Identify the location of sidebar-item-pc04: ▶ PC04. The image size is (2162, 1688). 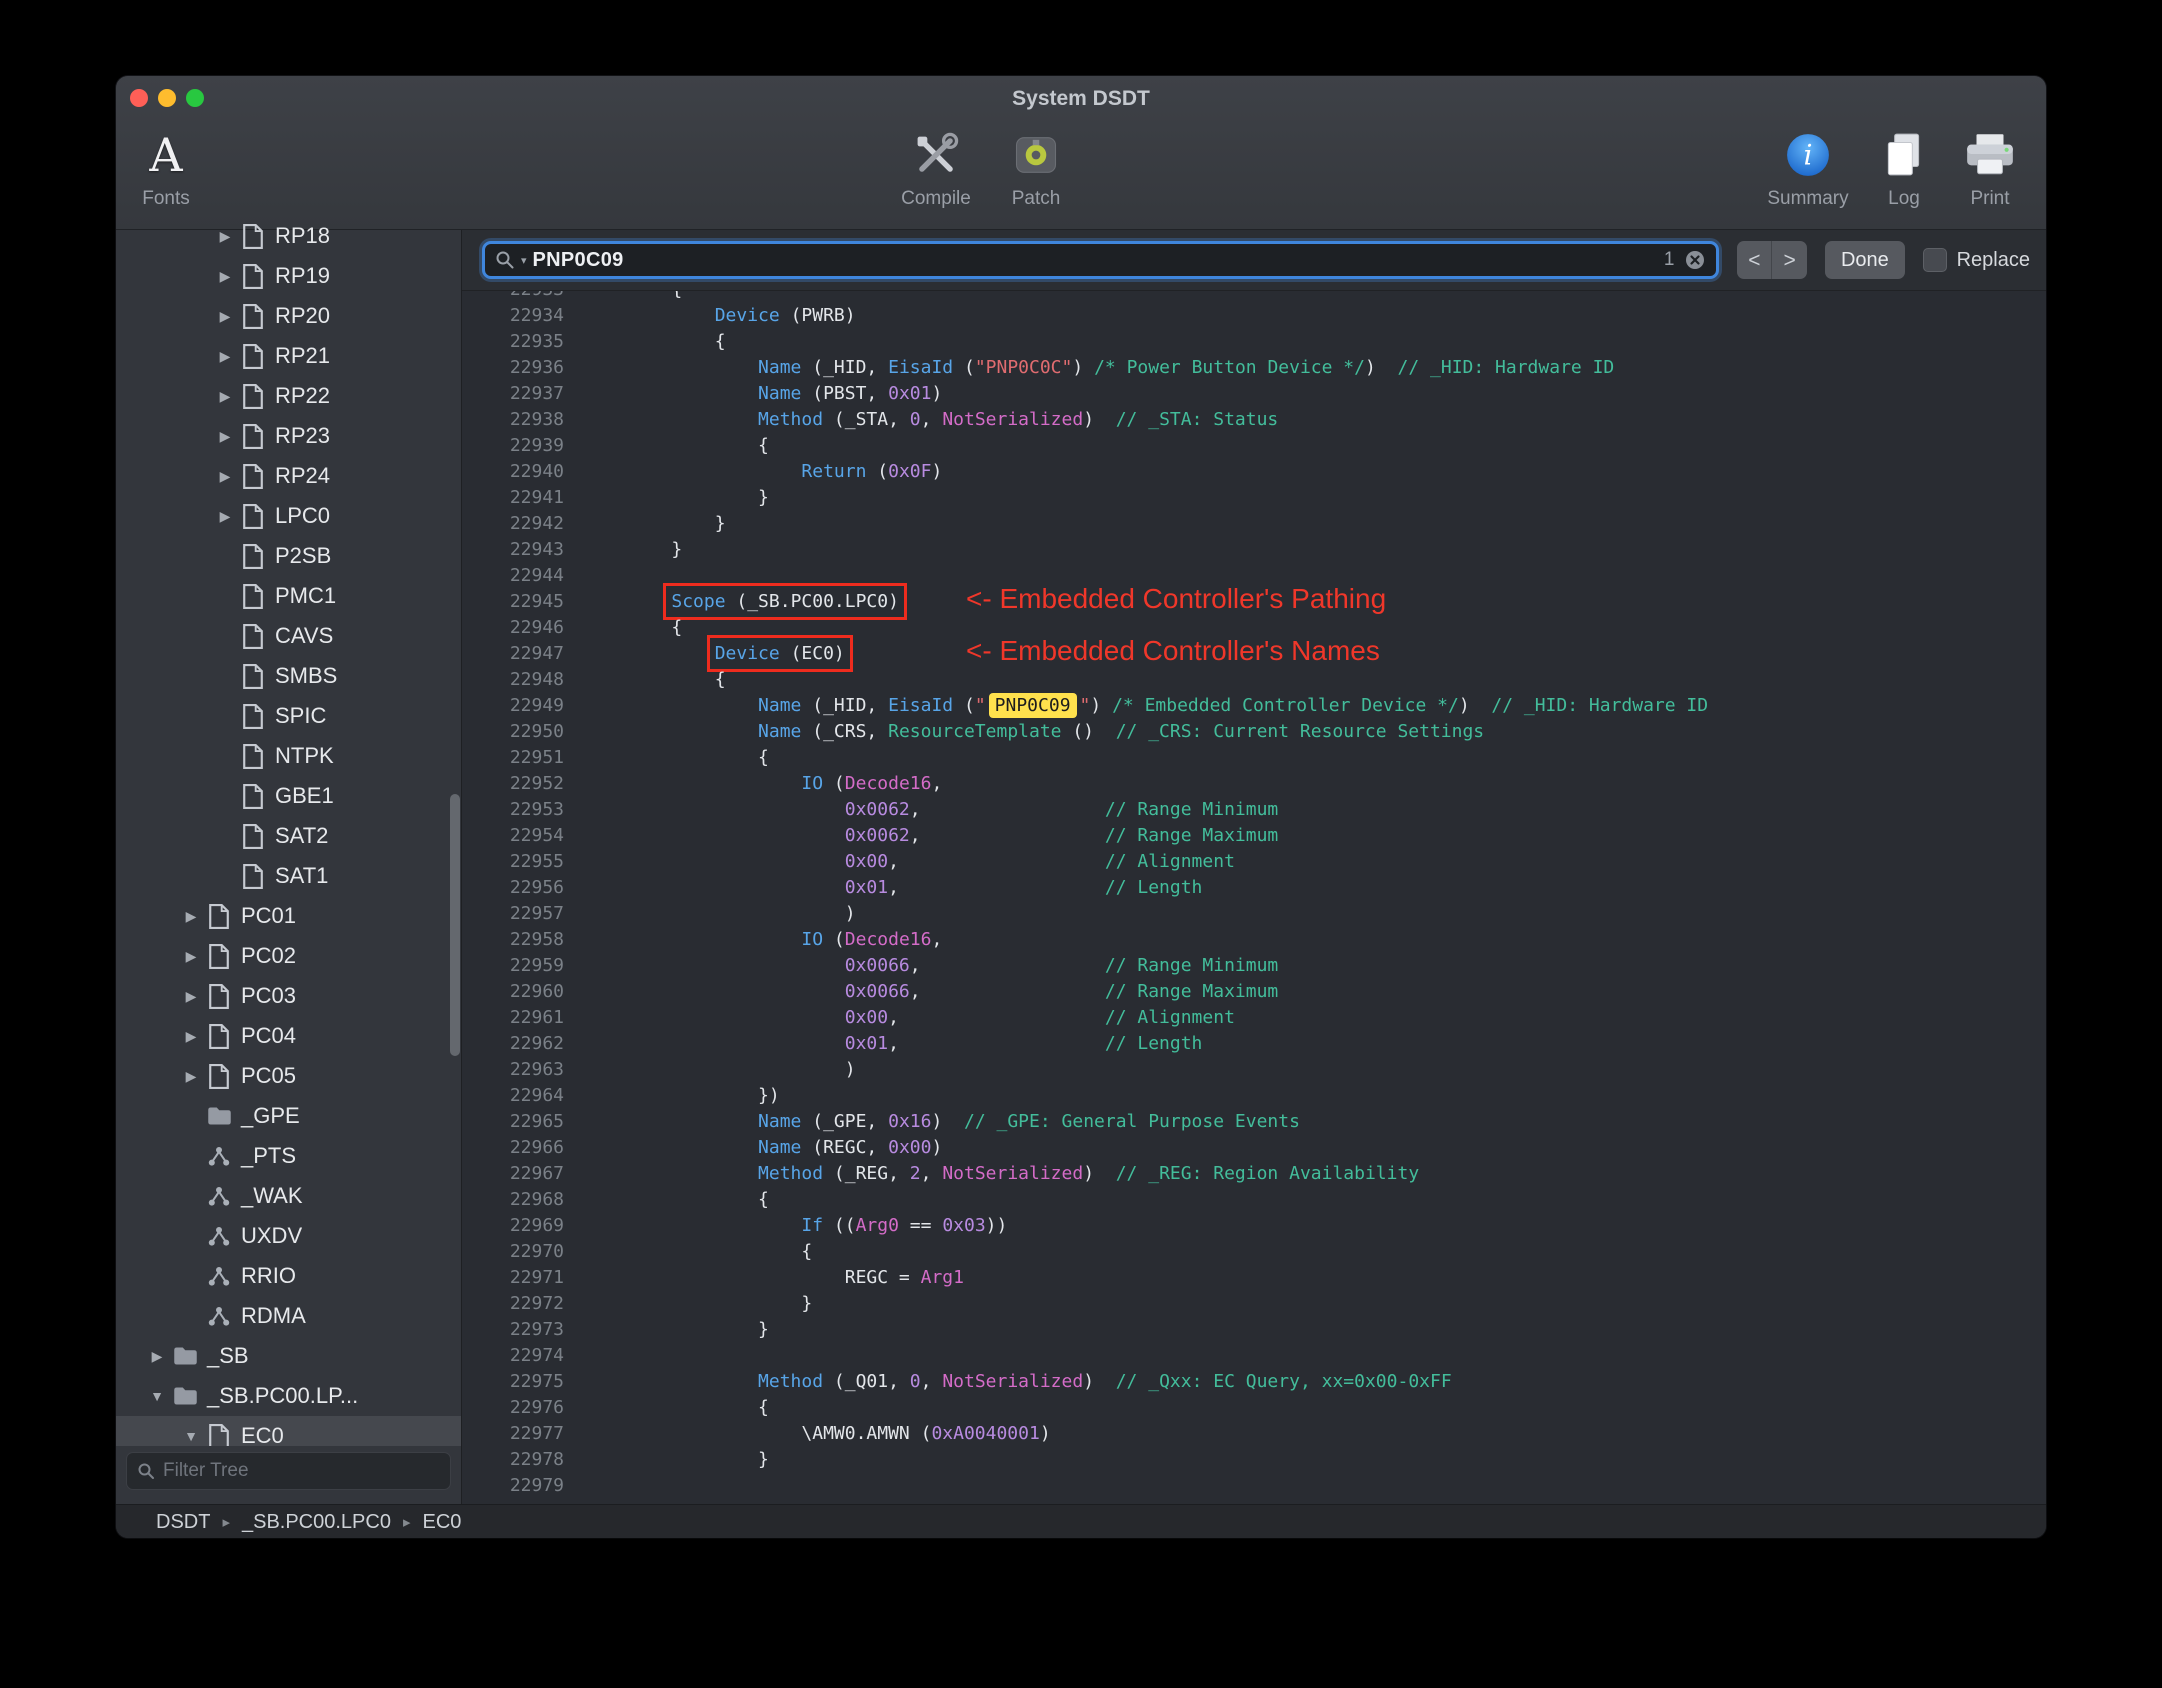
(288, 1036).